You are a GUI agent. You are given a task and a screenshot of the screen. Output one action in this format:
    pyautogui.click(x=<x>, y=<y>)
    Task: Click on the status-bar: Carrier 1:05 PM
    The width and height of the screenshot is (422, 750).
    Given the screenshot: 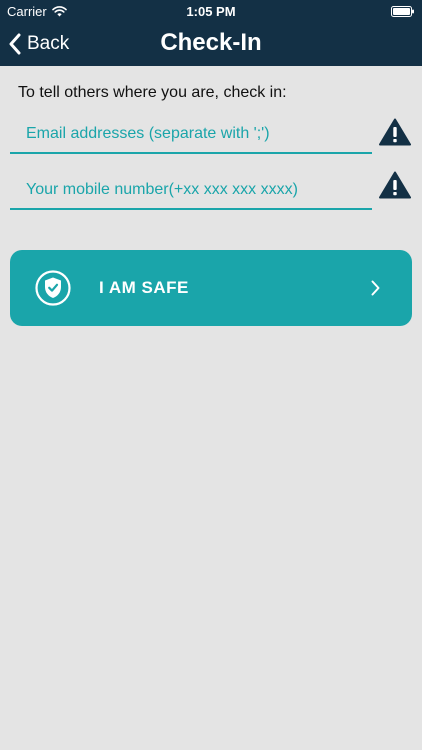 What is the action you would take?
    pyautogui.click(x=211, y=11)
    